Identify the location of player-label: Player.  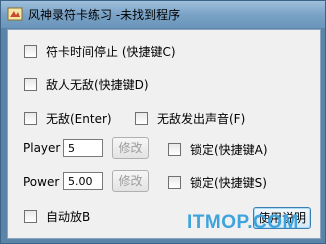
(42, 148).